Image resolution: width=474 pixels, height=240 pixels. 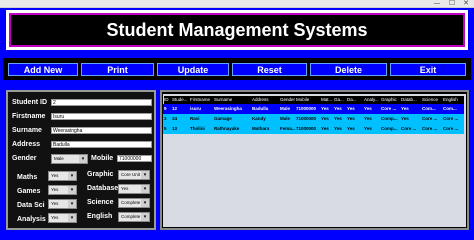 I want to click on column-header: Surname, so click(x=233, y=100).